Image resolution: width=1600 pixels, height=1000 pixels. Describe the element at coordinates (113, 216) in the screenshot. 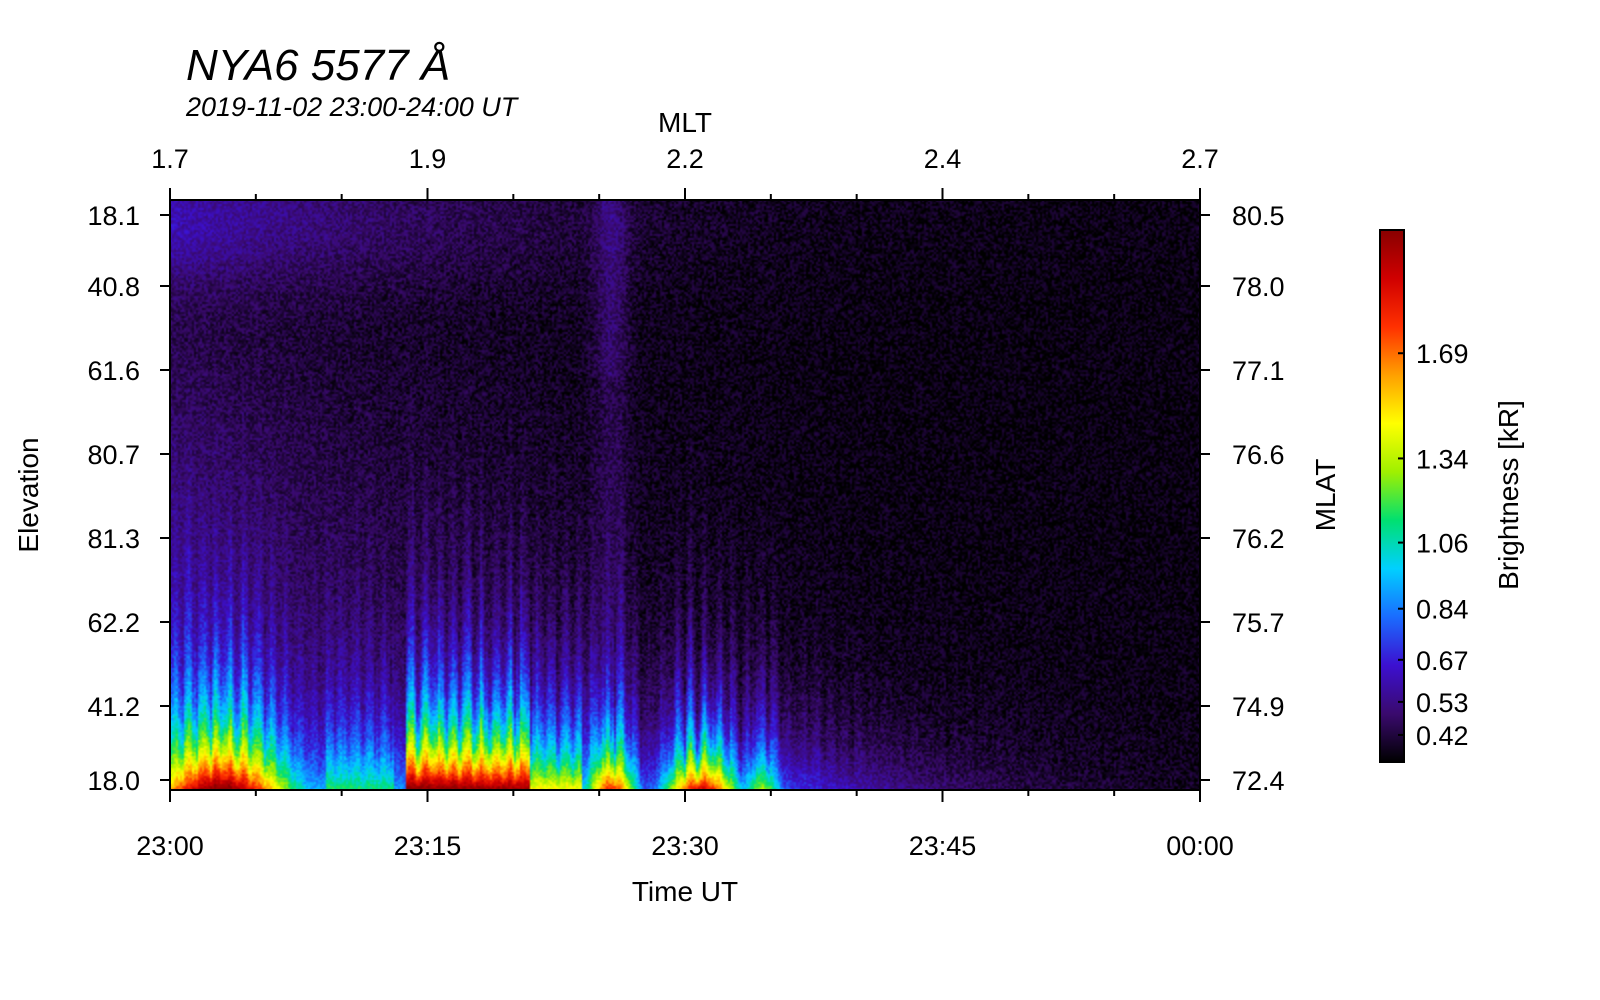

I see `y-tick-label: 18.1` at that location.